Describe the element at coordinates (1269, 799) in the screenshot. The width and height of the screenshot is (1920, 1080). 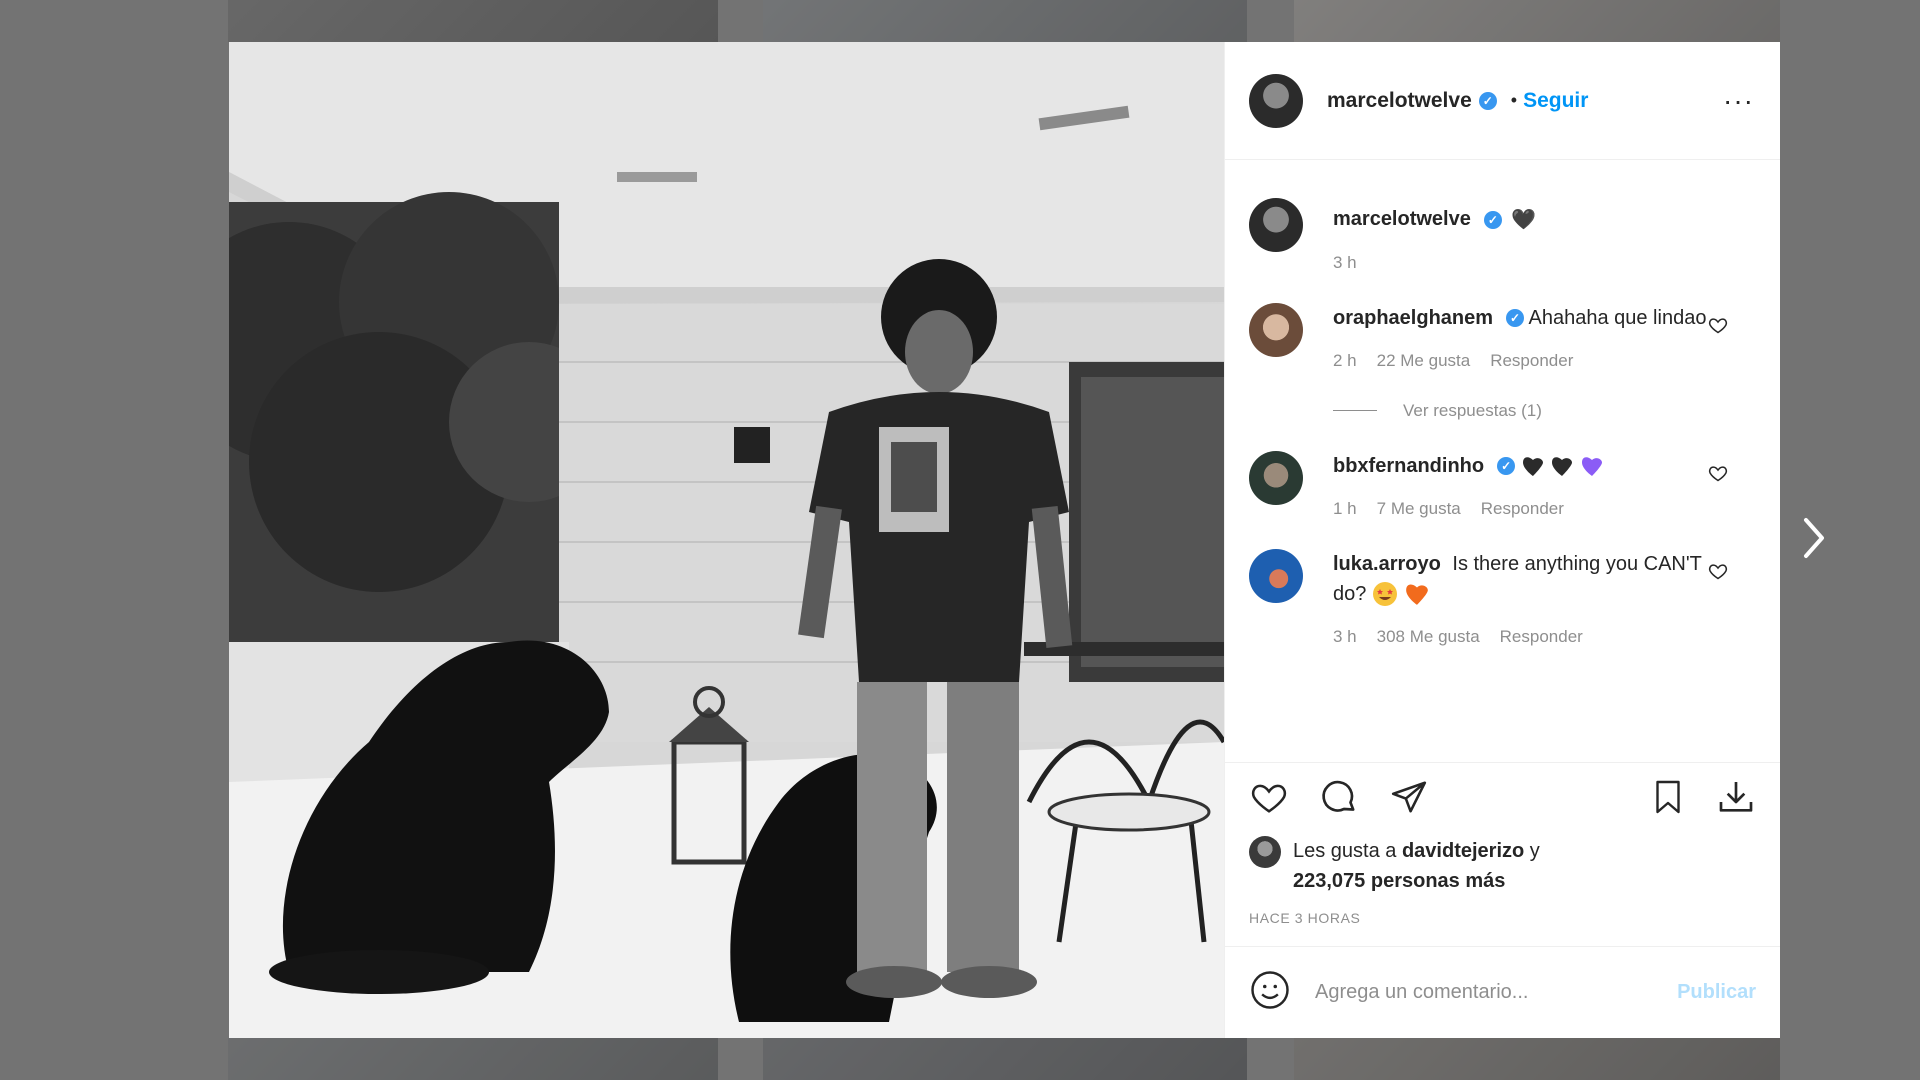
I see `heart-icon` at that location.